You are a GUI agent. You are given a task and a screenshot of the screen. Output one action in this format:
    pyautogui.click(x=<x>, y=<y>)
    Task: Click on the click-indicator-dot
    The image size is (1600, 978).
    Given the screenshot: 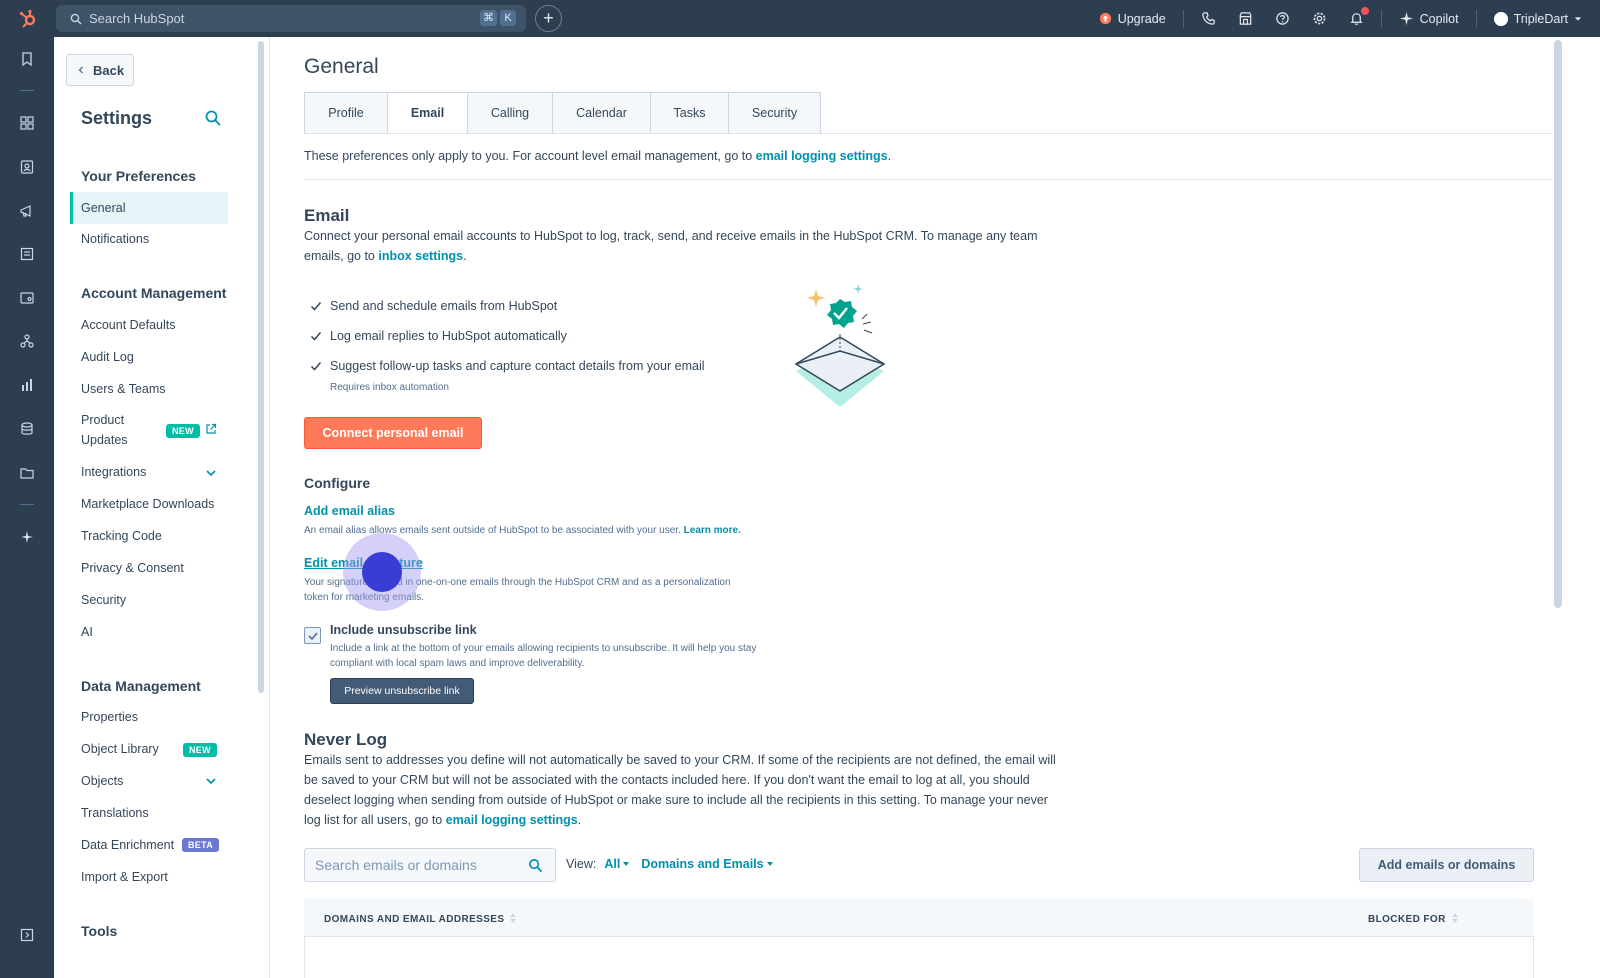 What is the action you would take?
    pyautogui.click(x=382, y=572)
    